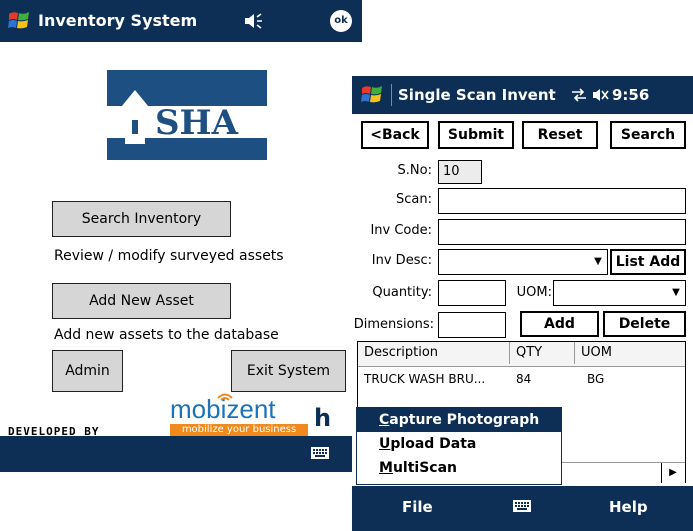 The height and width of the screenshot is (531, 693). I want to click on app-title: Inventory System, so click(118, 20).